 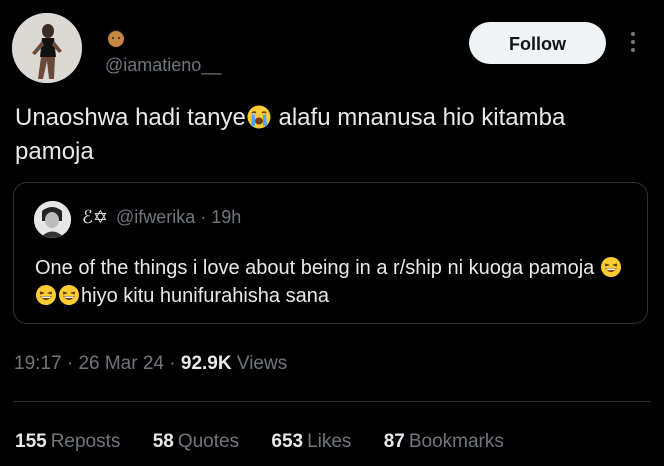 I want to click on tweet-text-part1: Unaoshwa hadi tanye, so click(x=130, y=117).